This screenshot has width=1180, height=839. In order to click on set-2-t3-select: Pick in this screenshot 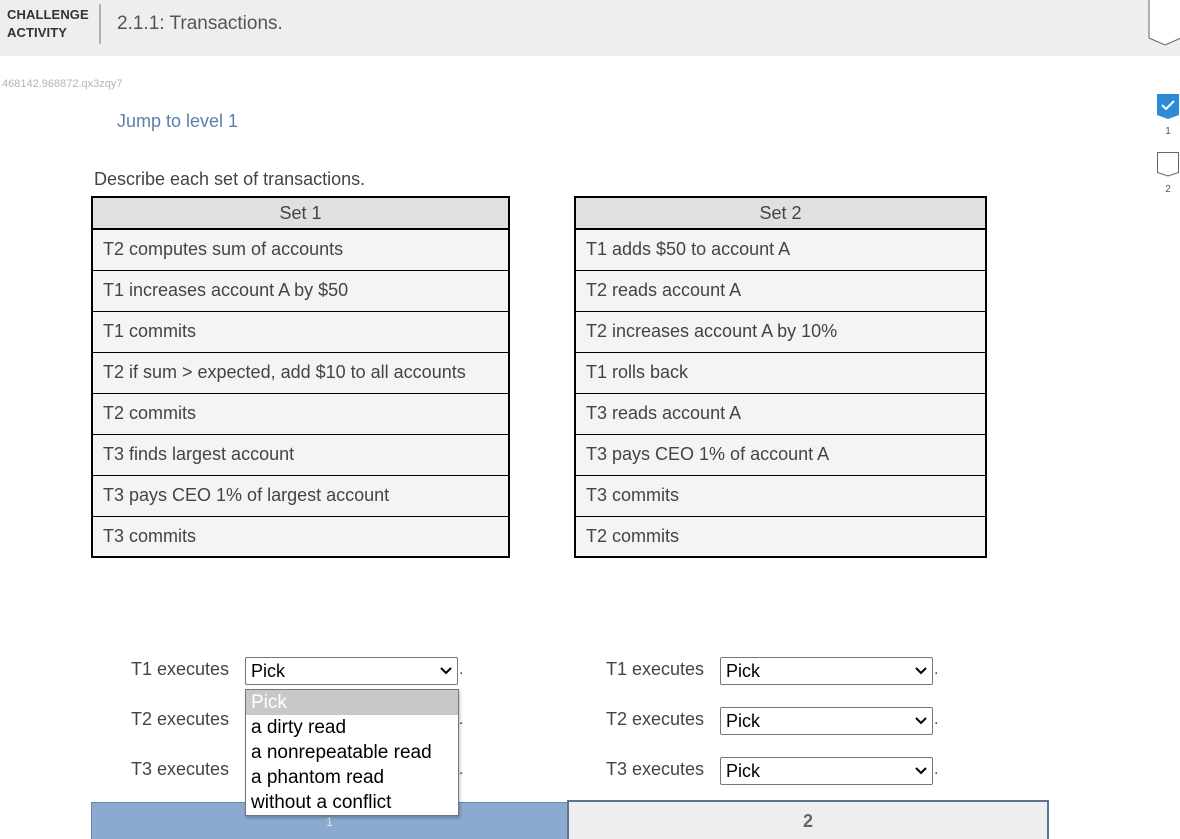, I will do `click(826, 771)`.